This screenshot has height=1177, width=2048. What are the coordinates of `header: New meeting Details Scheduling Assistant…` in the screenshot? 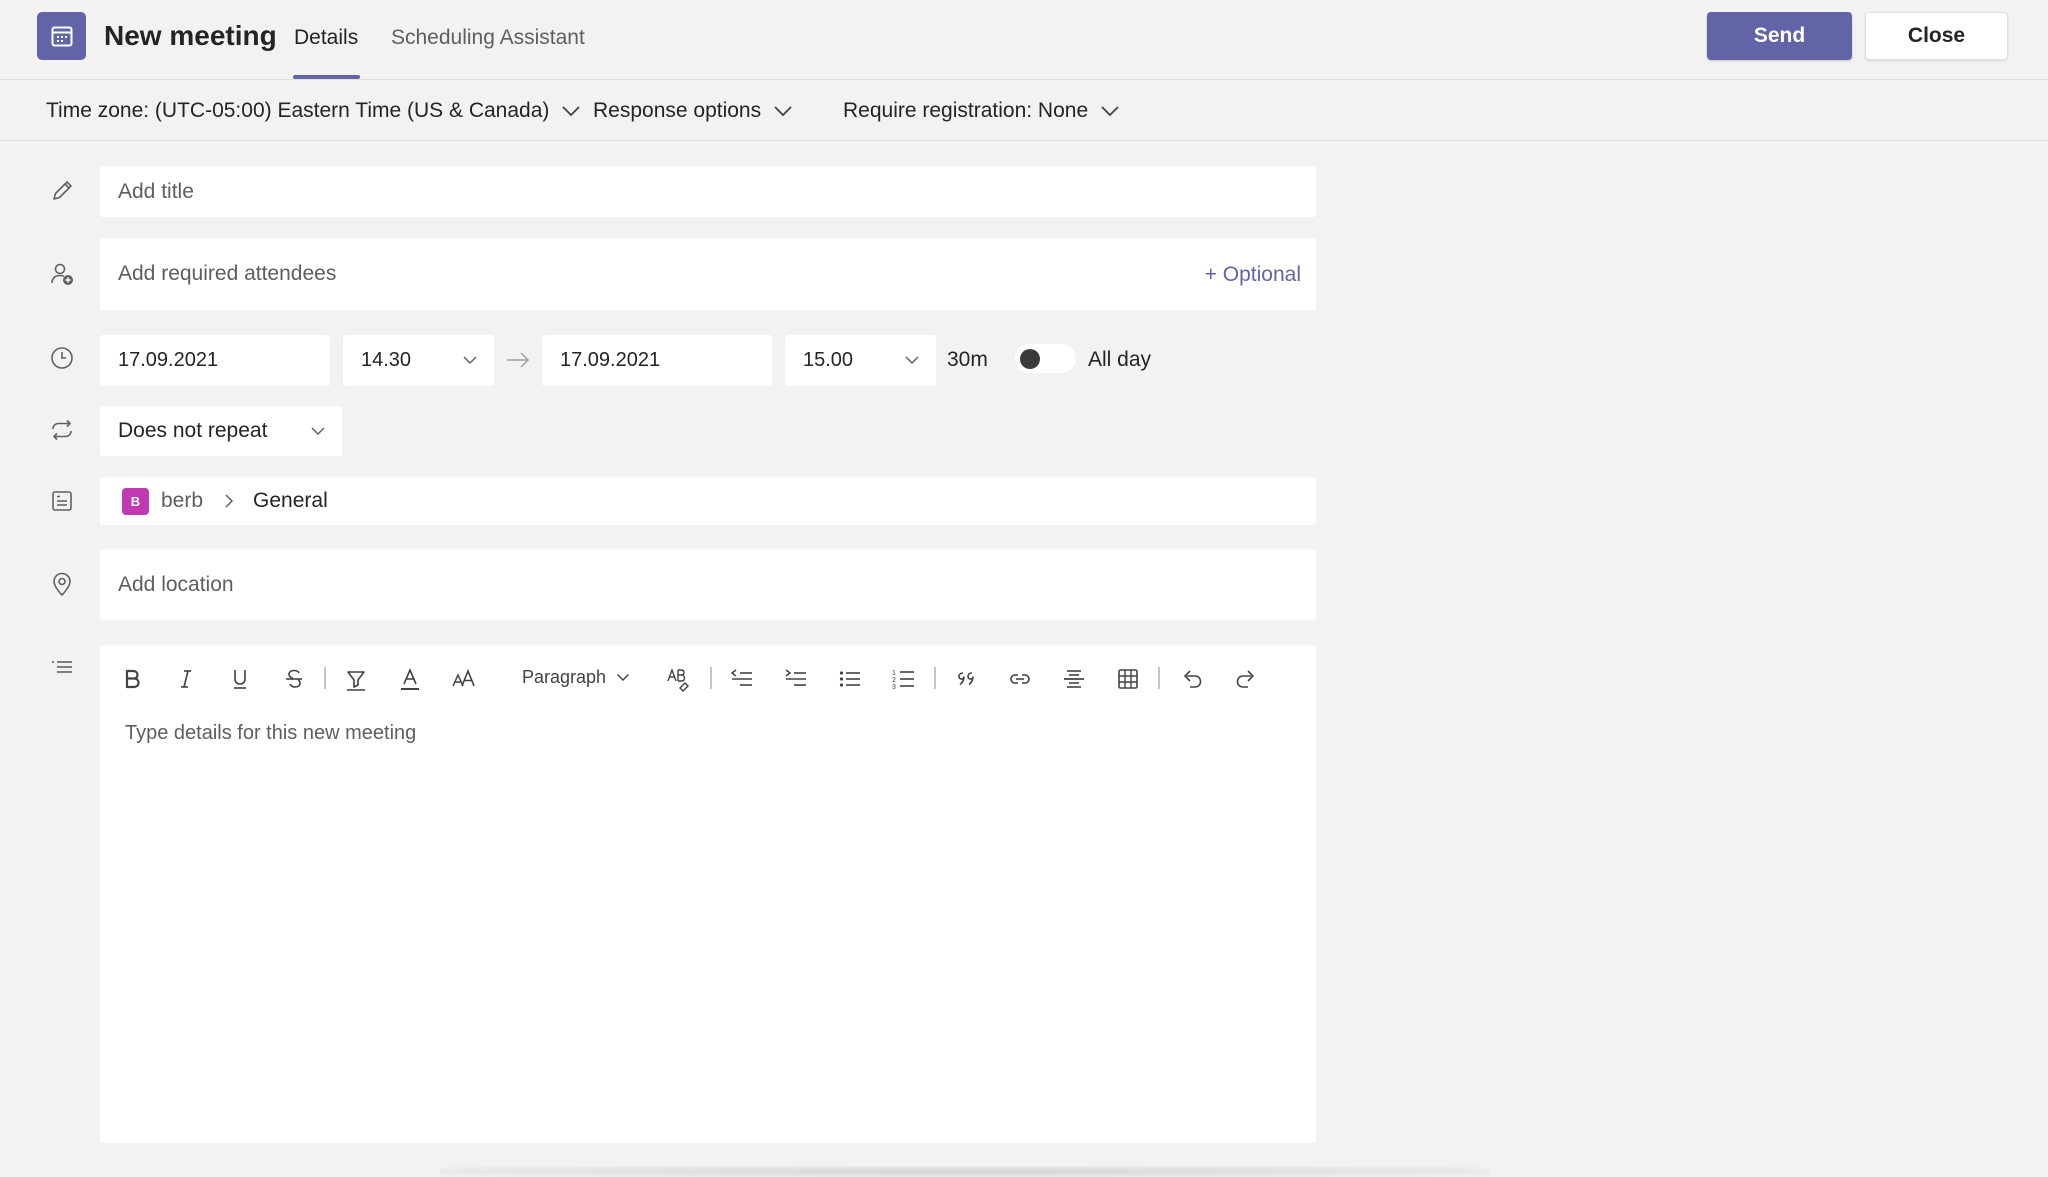 It's located at (1024, 40).